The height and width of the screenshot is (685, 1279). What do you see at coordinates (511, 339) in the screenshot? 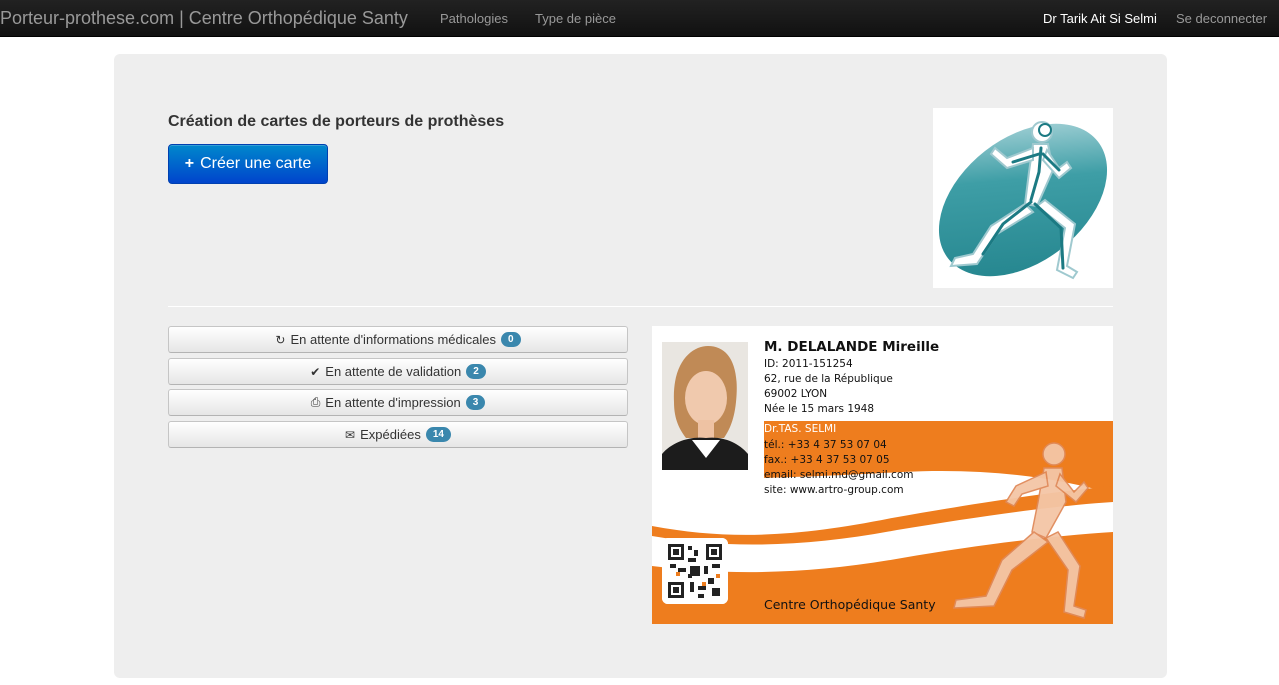
I see `status-count-badge: 0` at bounding box center [511, 339].